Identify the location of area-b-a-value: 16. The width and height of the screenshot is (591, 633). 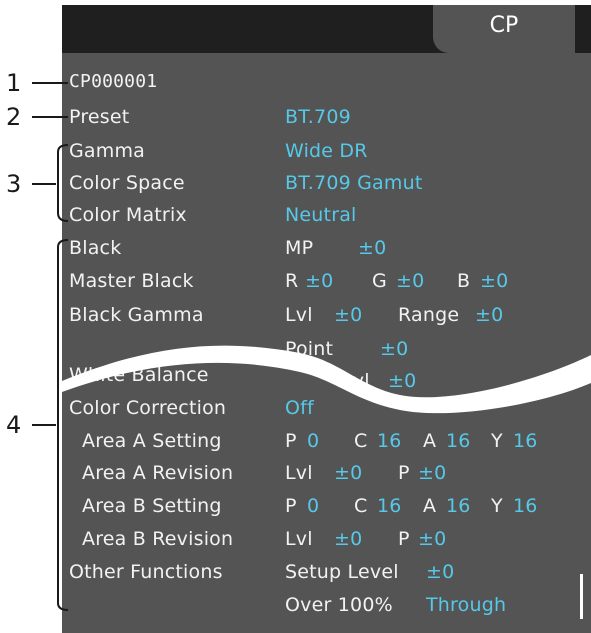
(458, 506).